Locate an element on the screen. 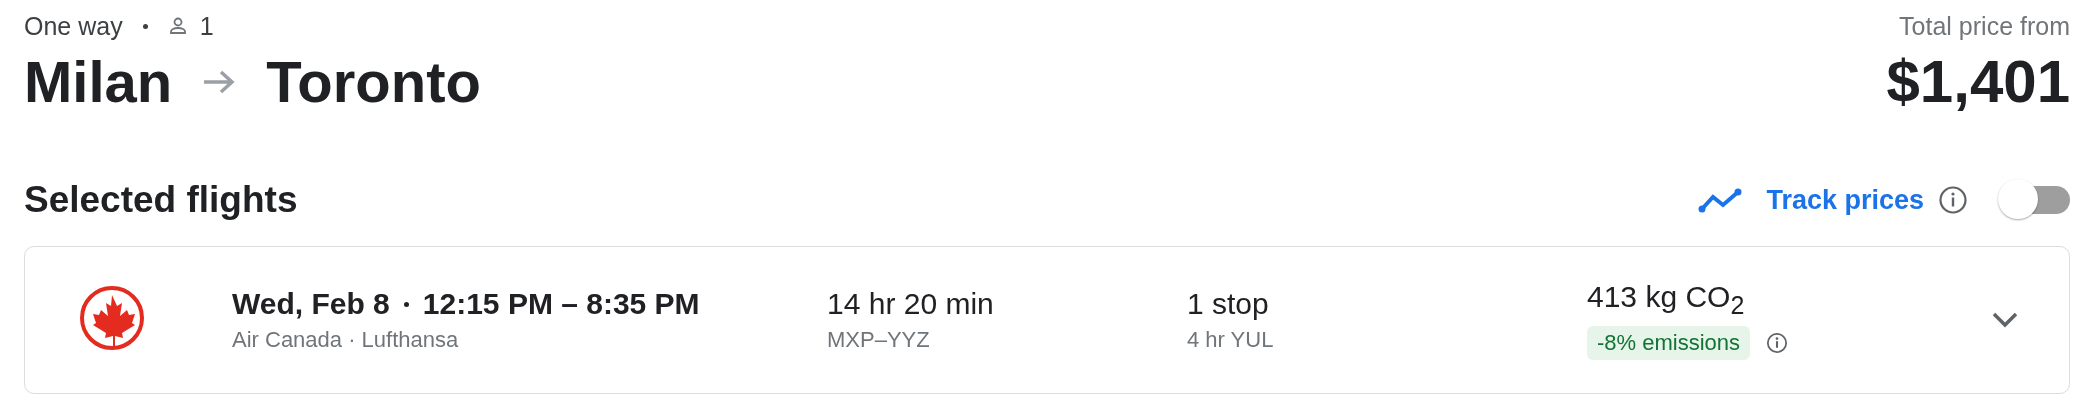 The image size is (2084, 418). airline-names: Air Canada · Lufthansa is located at coordinates (346, 340).